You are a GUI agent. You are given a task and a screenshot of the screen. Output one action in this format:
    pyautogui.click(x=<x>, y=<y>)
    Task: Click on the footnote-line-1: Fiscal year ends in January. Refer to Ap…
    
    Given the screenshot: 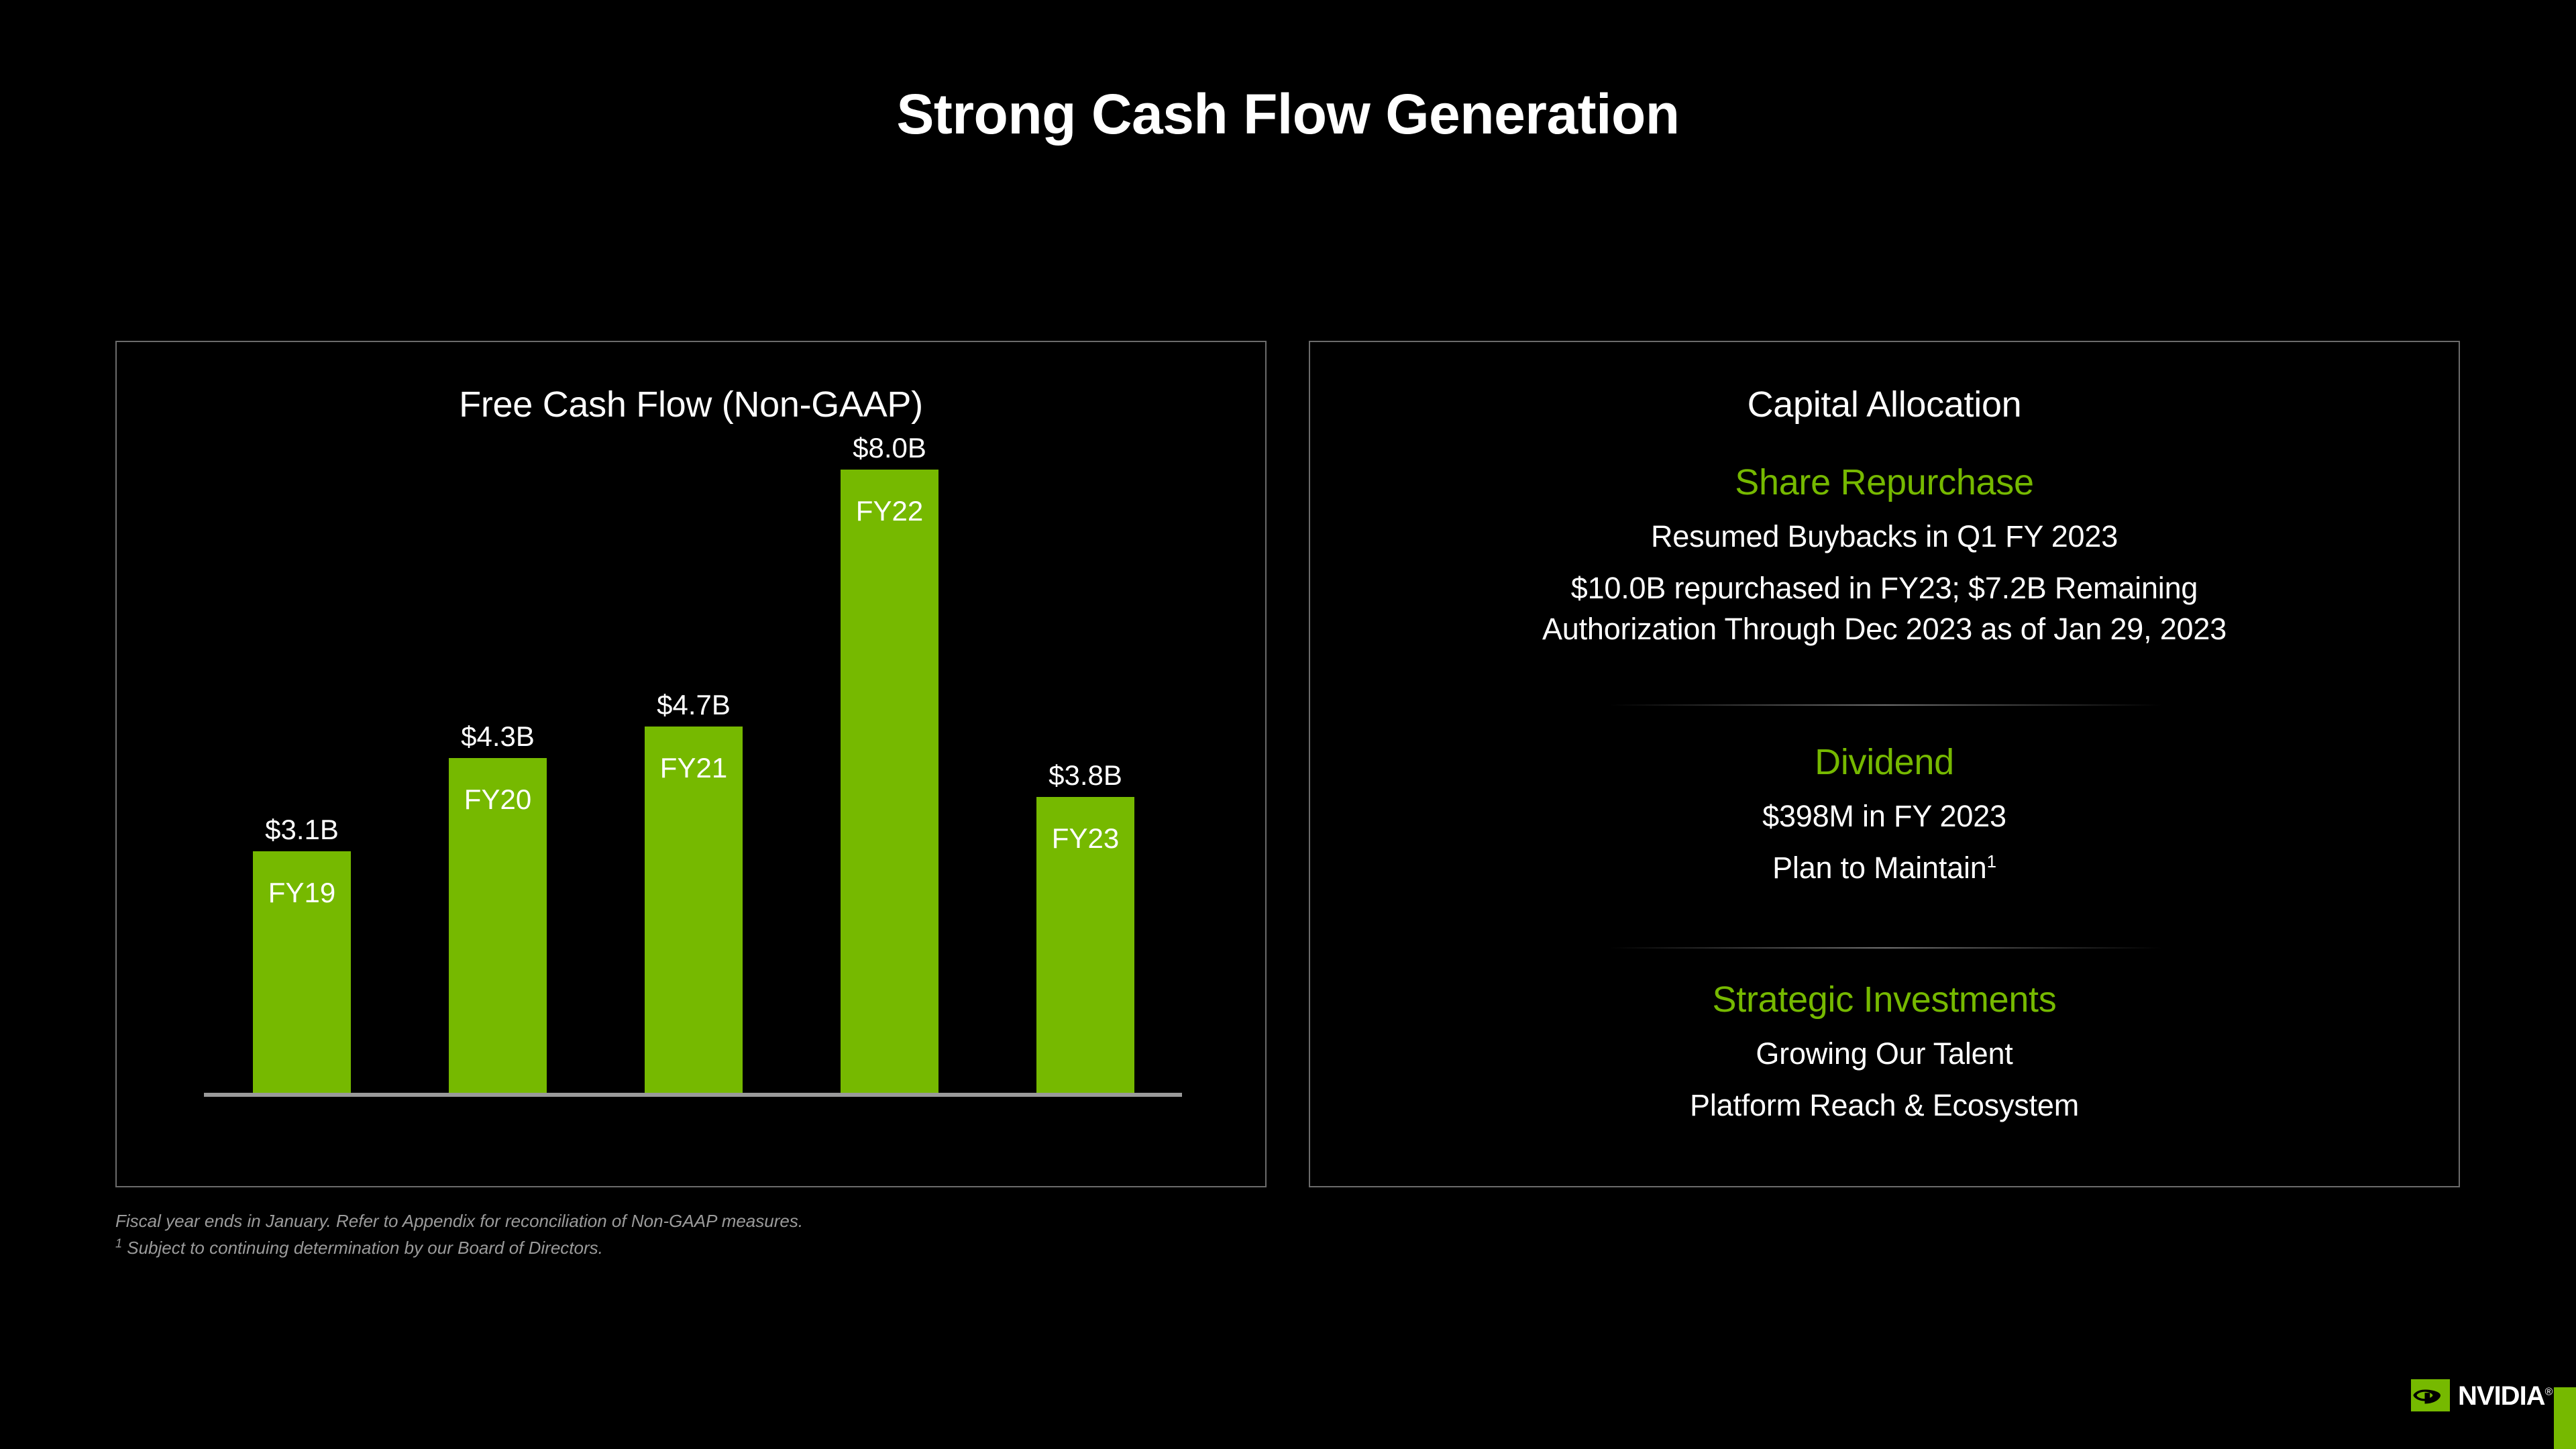 What is the action you would take?
    pyautogui.click(x=459, y=1221)
    